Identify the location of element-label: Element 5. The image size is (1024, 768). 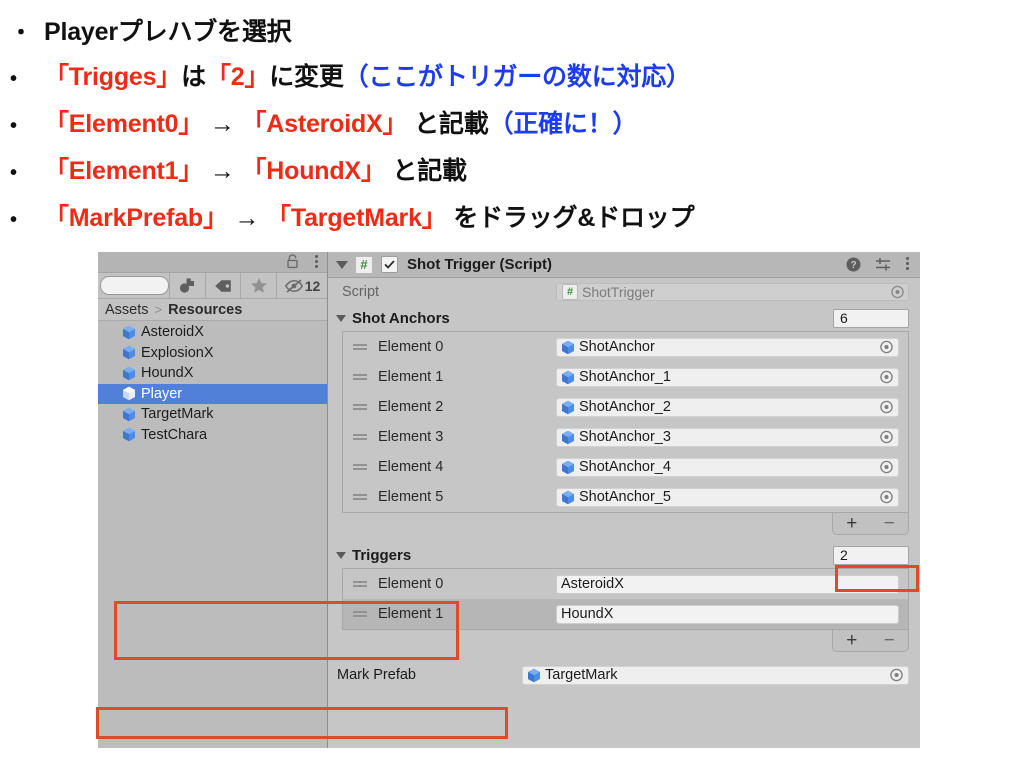
(411, 497).